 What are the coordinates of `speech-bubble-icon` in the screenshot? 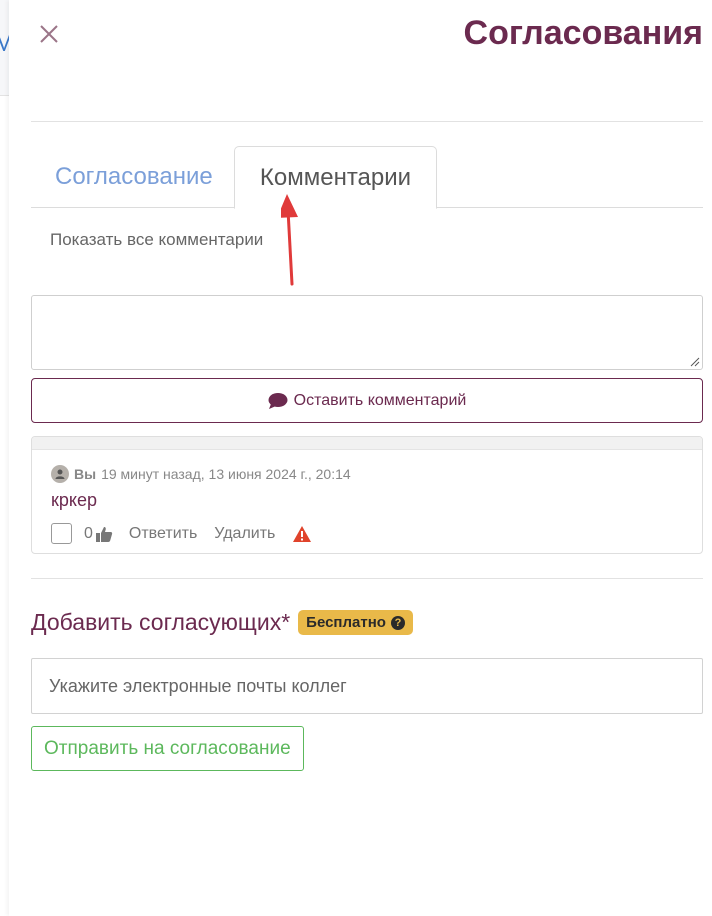 It's located at (278, 400).